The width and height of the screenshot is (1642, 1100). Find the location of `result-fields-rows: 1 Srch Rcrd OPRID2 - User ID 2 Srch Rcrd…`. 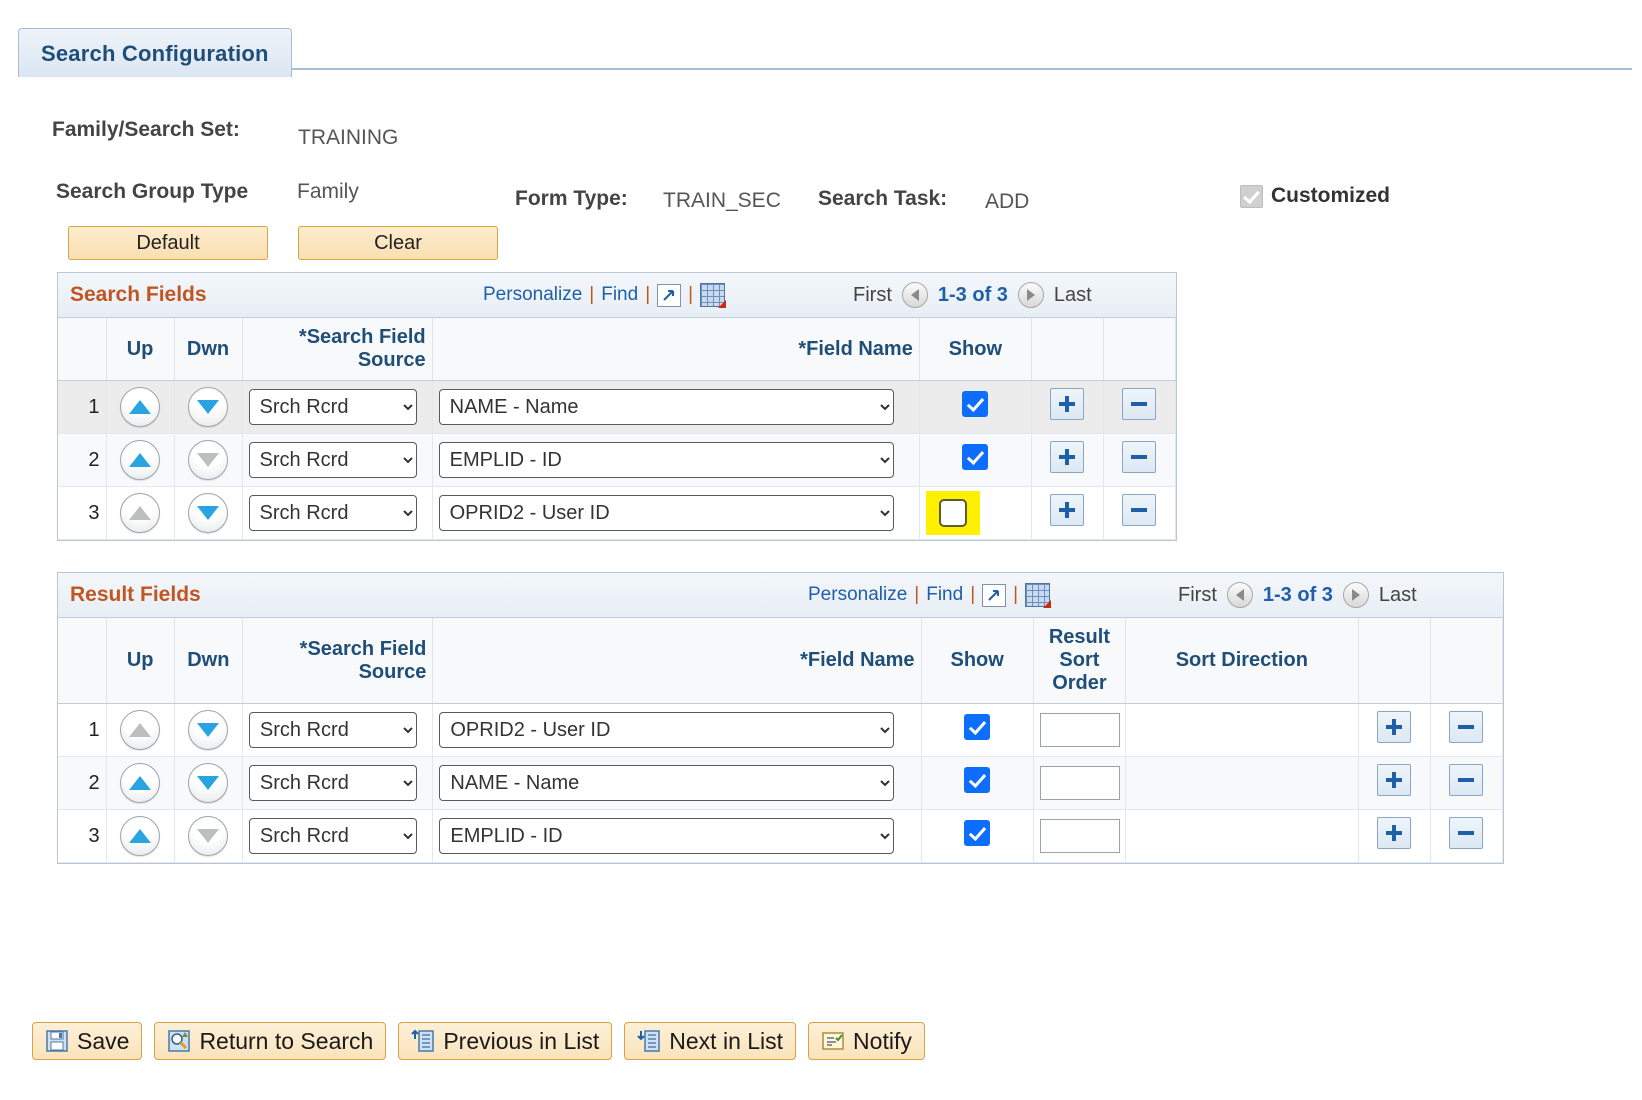

result-fields-rows: 1 Srch Rcrd OPRID2 - User ID 2 Srch Rcrd… is located at coordinates (781, 783).